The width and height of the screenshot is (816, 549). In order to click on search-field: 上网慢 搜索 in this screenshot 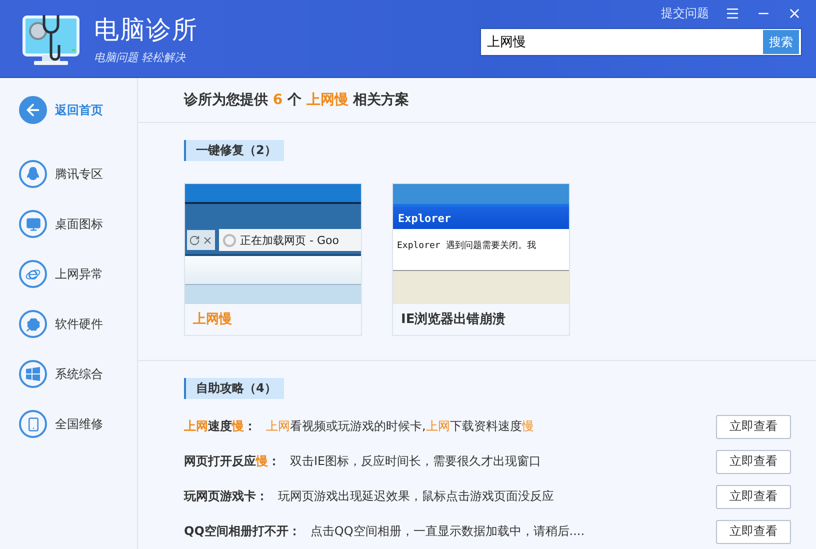, I will do `click(641, 42)`.